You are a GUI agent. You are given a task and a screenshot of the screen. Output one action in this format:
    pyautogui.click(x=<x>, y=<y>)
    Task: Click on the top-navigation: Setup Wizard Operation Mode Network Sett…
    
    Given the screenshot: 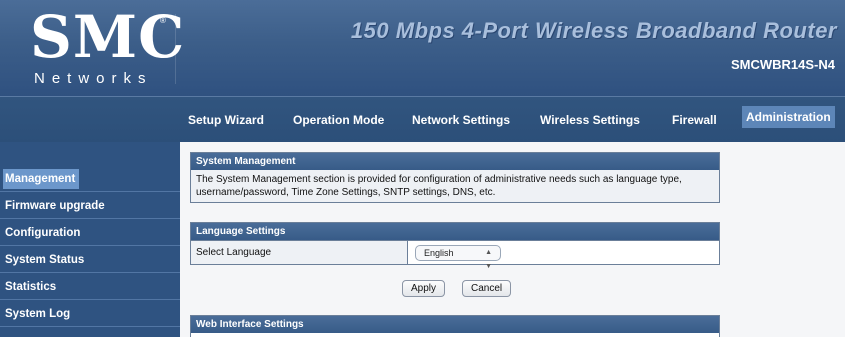 What is the action you would take?
    pyautogui.click(x=422, y=119)
    